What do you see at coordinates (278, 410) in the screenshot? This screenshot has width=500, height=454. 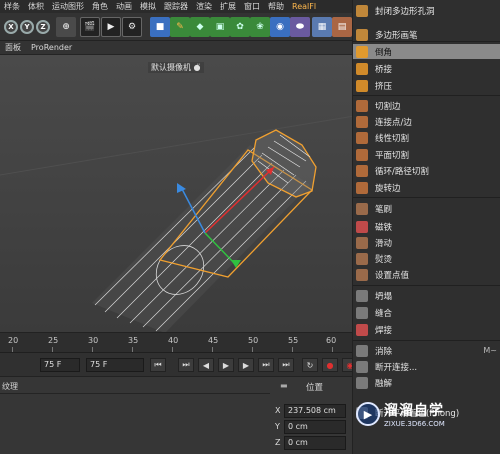 I see `coord-axis-x: X` at bounding box center [278, 410].